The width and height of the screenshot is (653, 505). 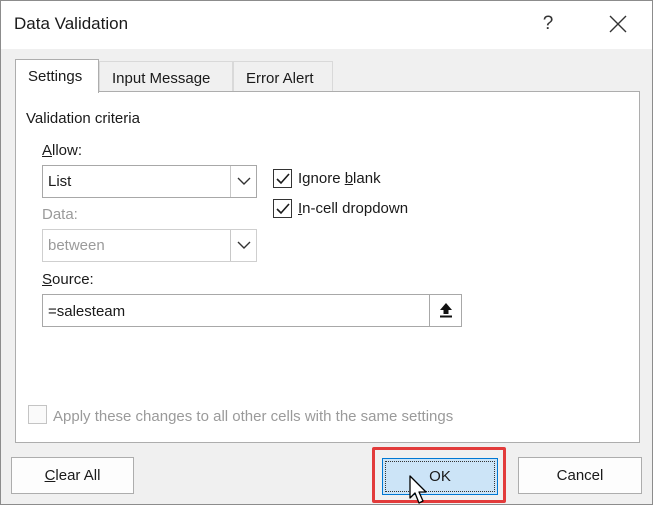 I want to click on ignore-blank-accesskey: b, so click(x=349, y=178).